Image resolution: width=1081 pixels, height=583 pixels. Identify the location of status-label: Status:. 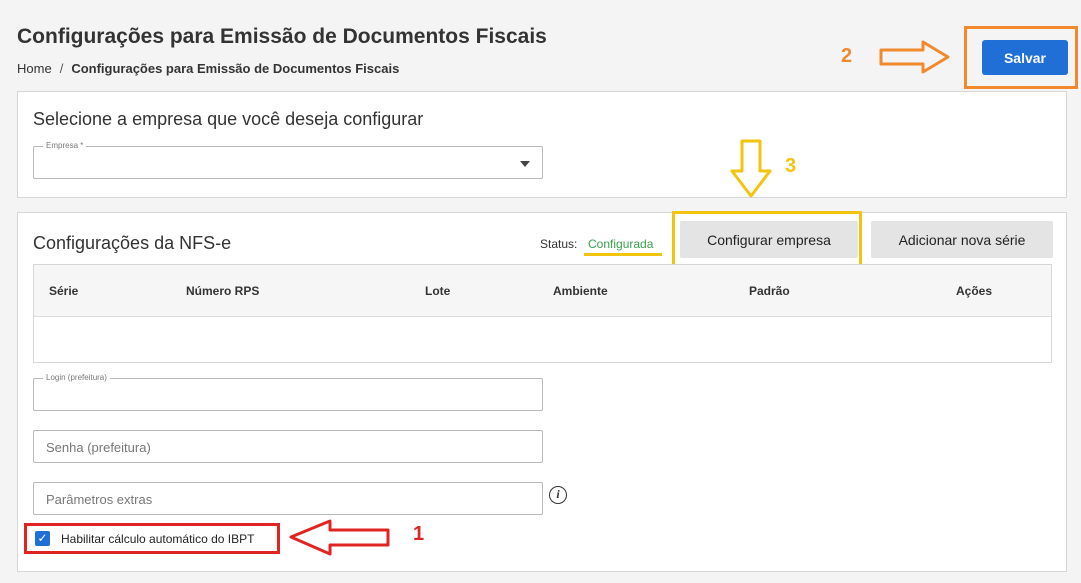
(559, 244).